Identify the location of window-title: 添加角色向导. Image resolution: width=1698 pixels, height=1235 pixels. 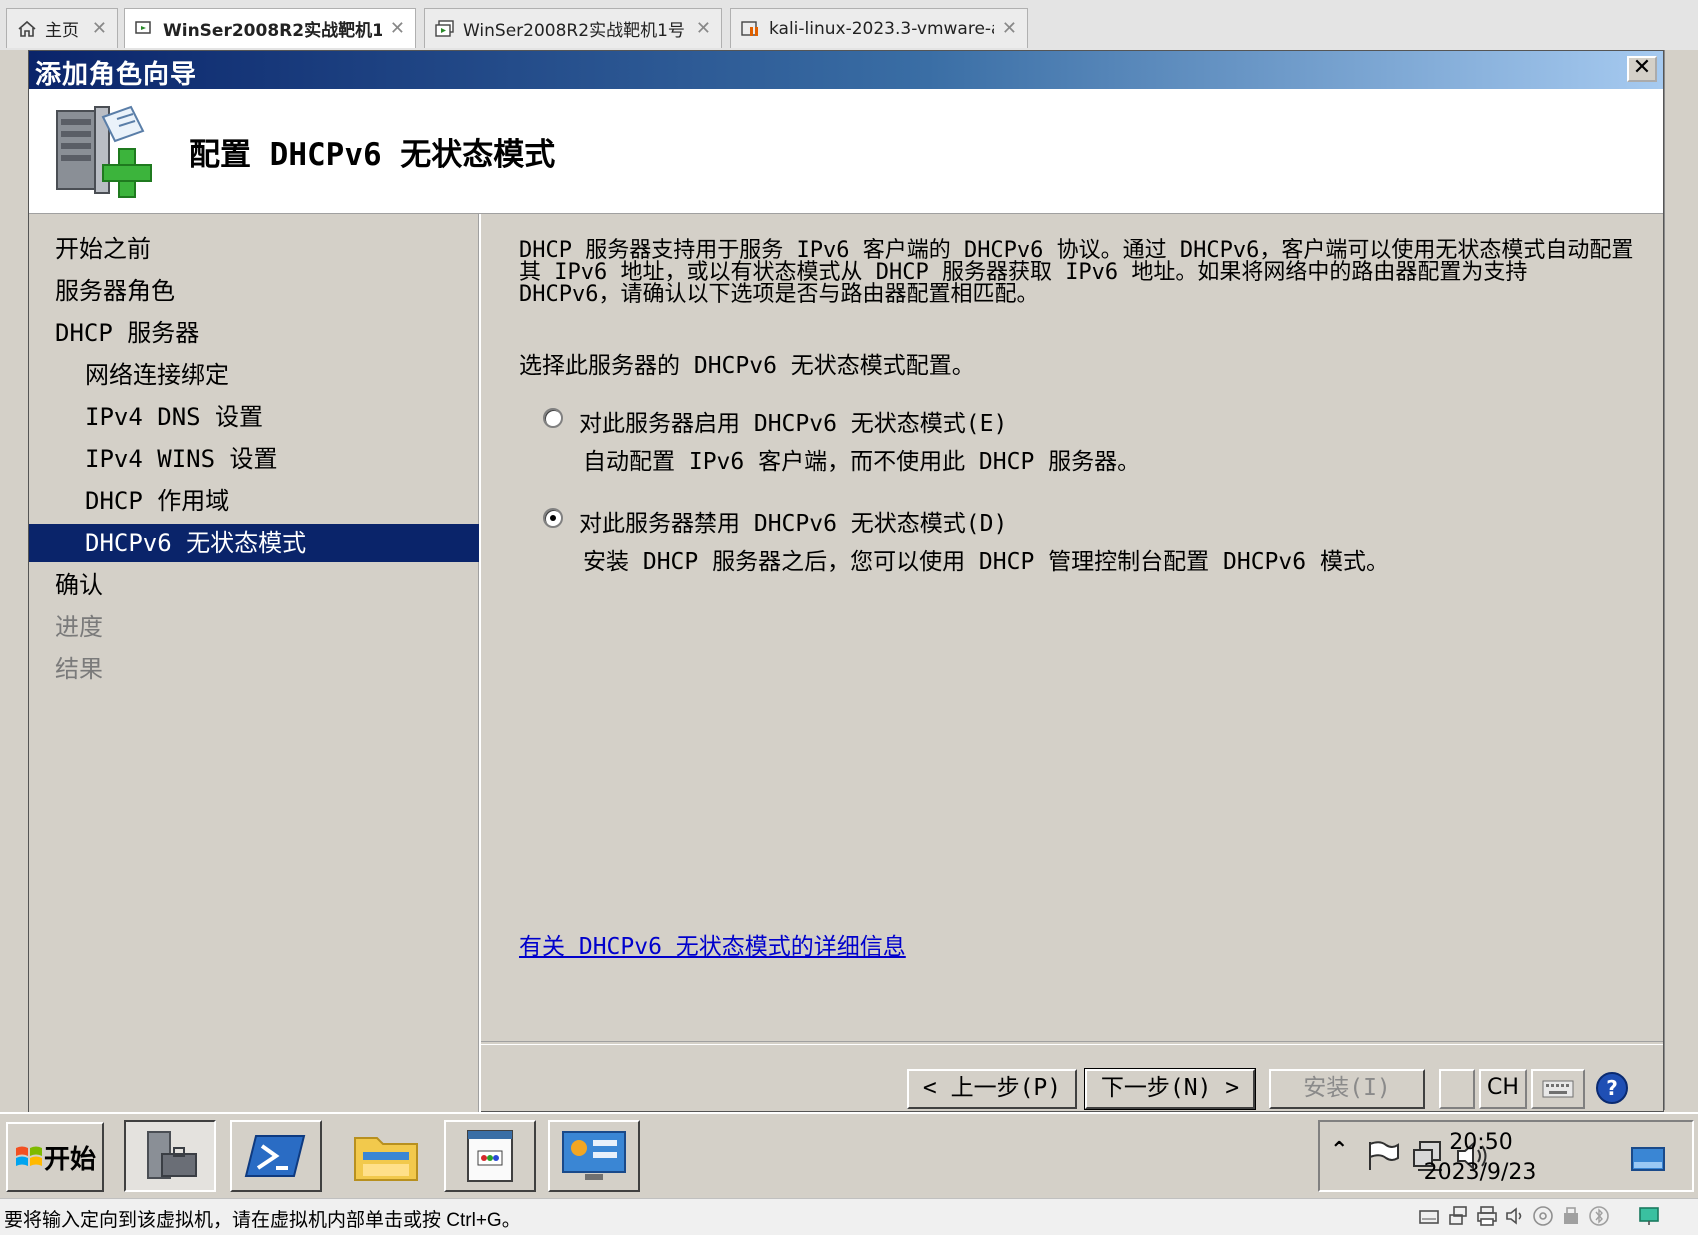
(116, 75).